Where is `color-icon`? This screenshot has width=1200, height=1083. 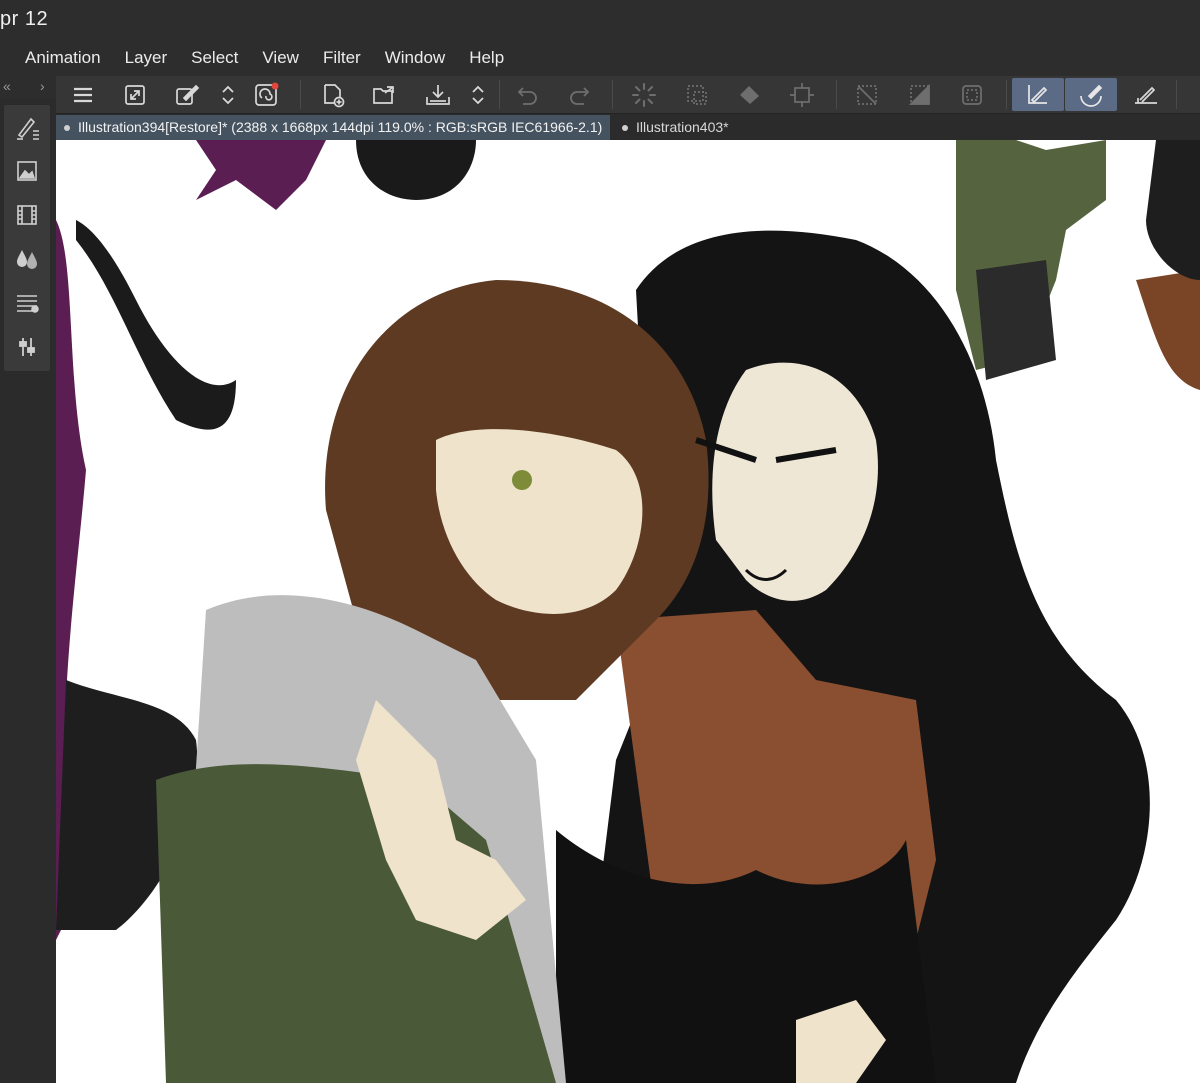 color-icon is located at coordinates (27, 259).